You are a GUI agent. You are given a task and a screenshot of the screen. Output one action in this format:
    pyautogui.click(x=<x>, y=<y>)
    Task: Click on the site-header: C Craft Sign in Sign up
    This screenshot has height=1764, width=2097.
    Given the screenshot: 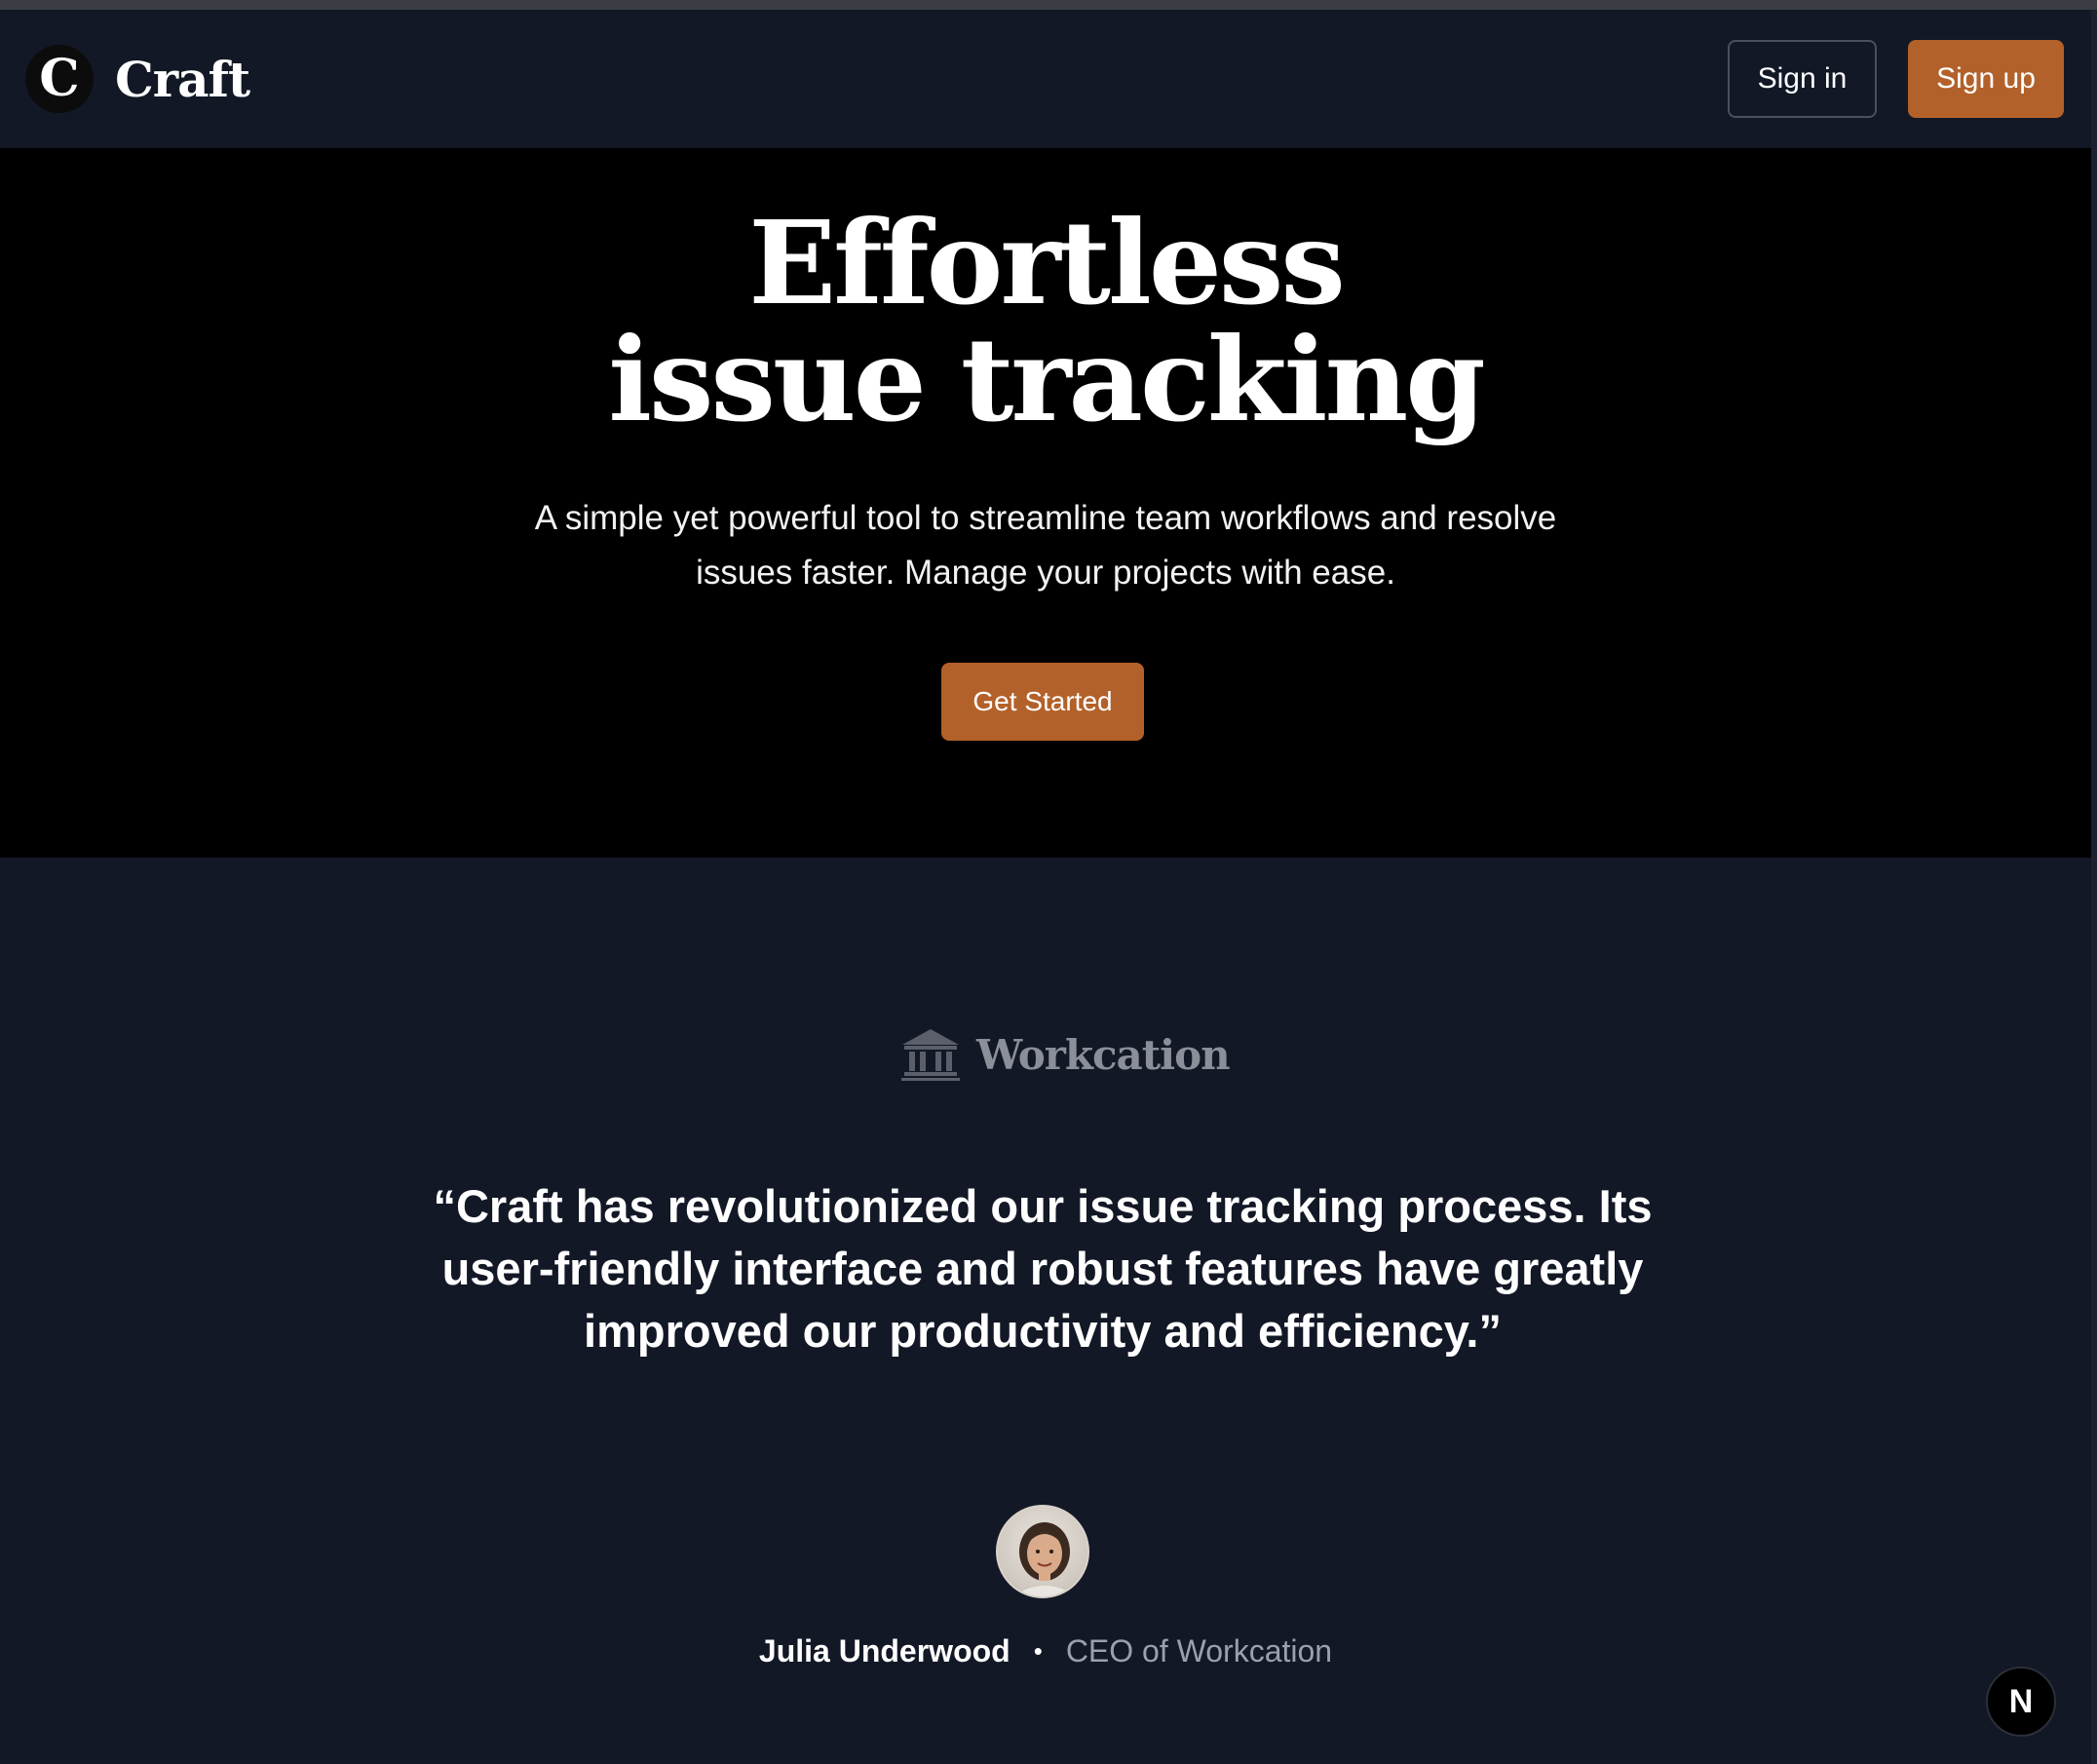 What is the action you would take?
    pyautogui.click(x=1045, y=79)
    